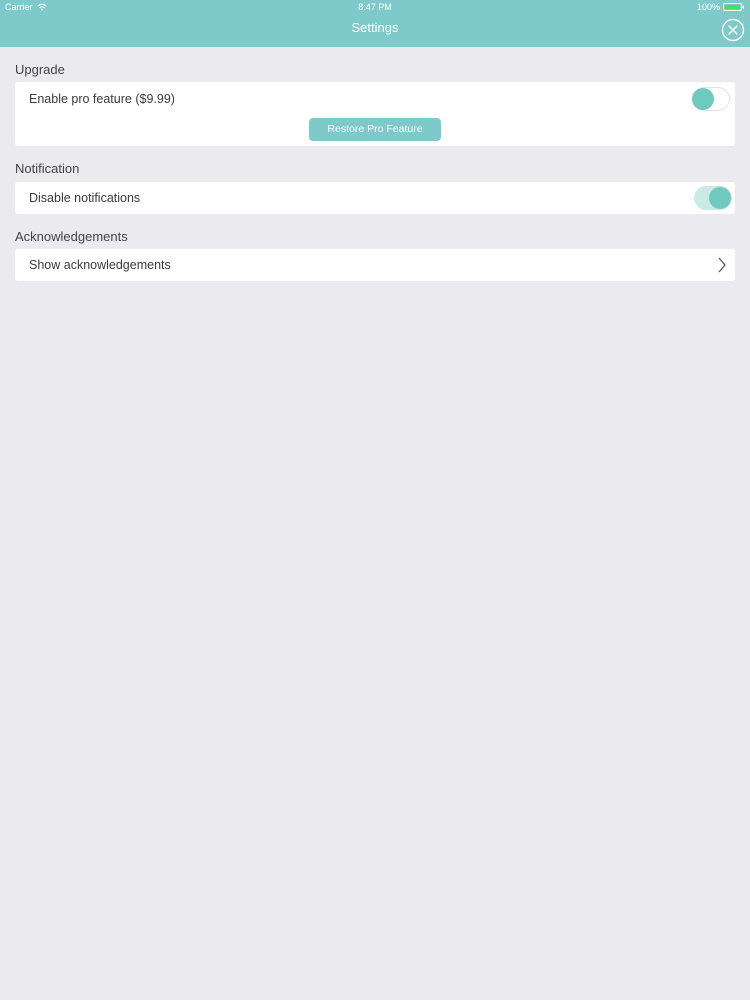 The image size is (750, 1000). Describe the element at coordinates (708, 7) in the screenshot. I see `battery-percentage: 100%` at that location.